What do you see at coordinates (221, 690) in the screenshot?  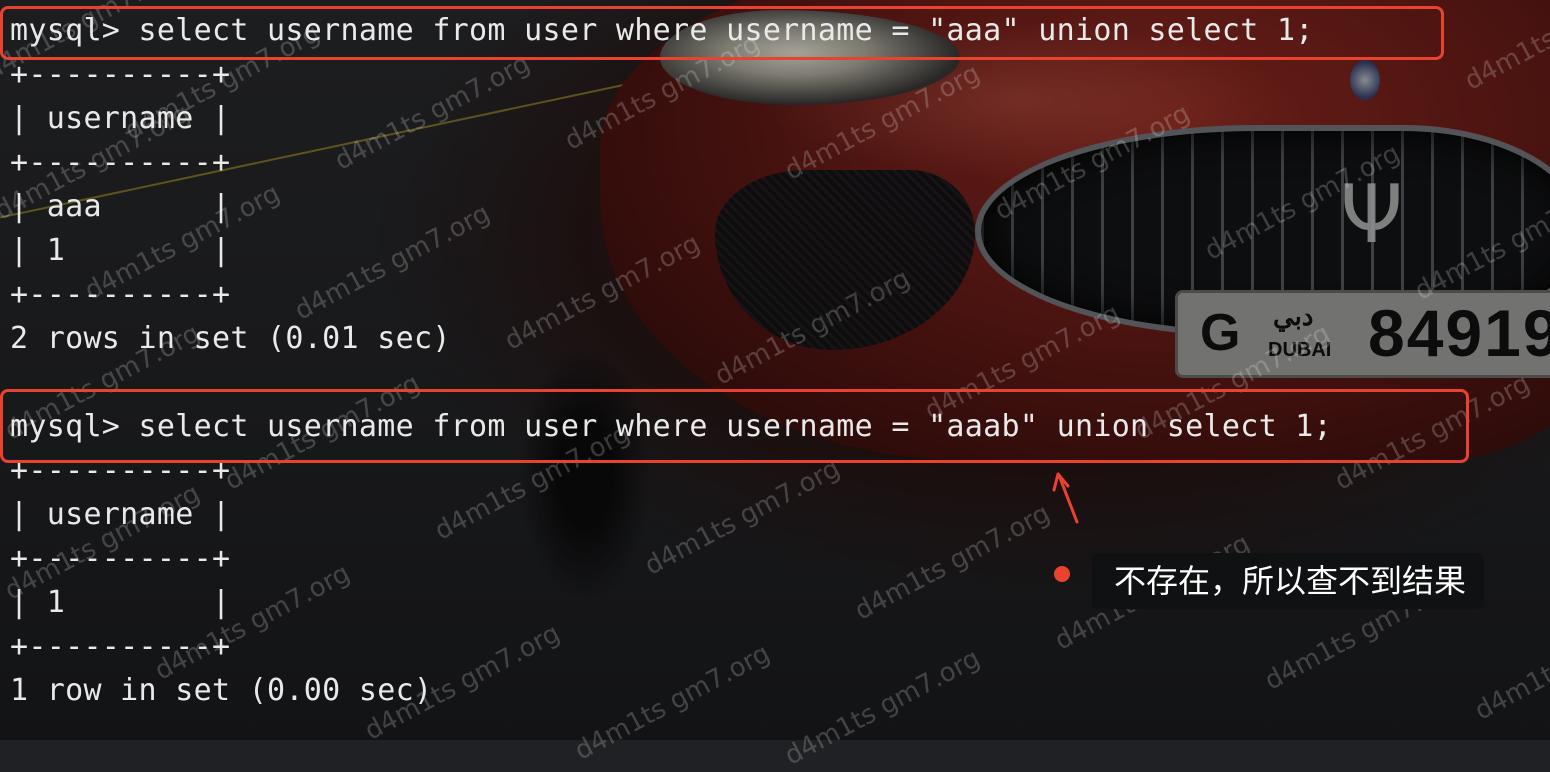 I see `result-summary-2: 1 row in set (0.00 sec)` at bounding box center [221, 690].